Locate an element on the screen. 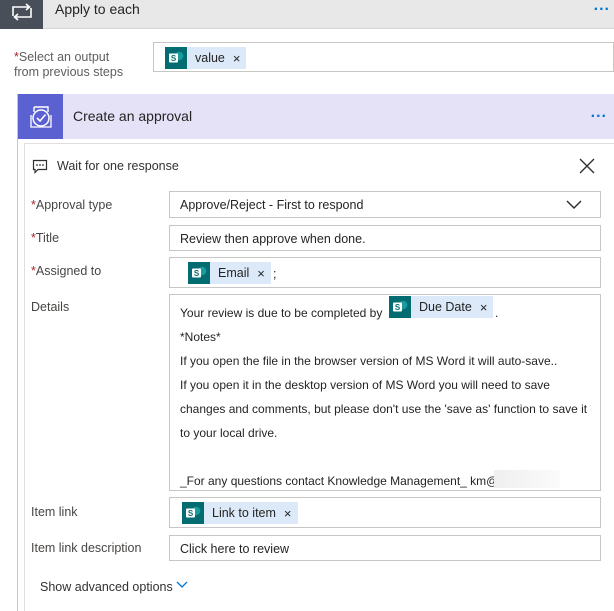  item-link-label: Item link is located at coordinates (54, 512).